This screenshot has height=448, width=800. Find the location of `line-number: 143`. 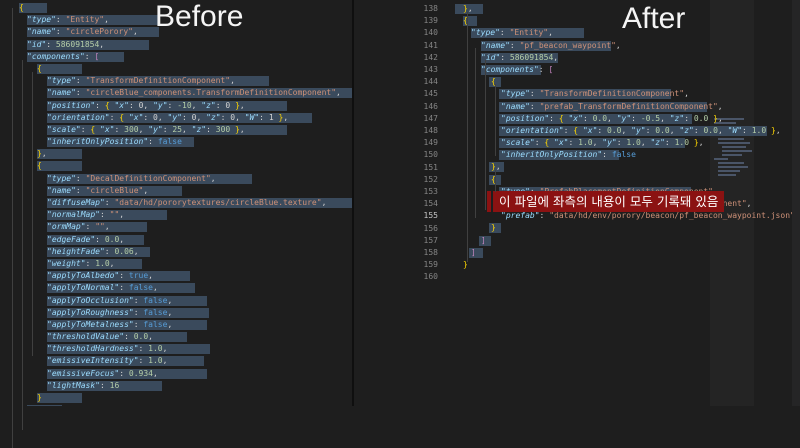

line-number: 143 is located at coordinates (430, 69).